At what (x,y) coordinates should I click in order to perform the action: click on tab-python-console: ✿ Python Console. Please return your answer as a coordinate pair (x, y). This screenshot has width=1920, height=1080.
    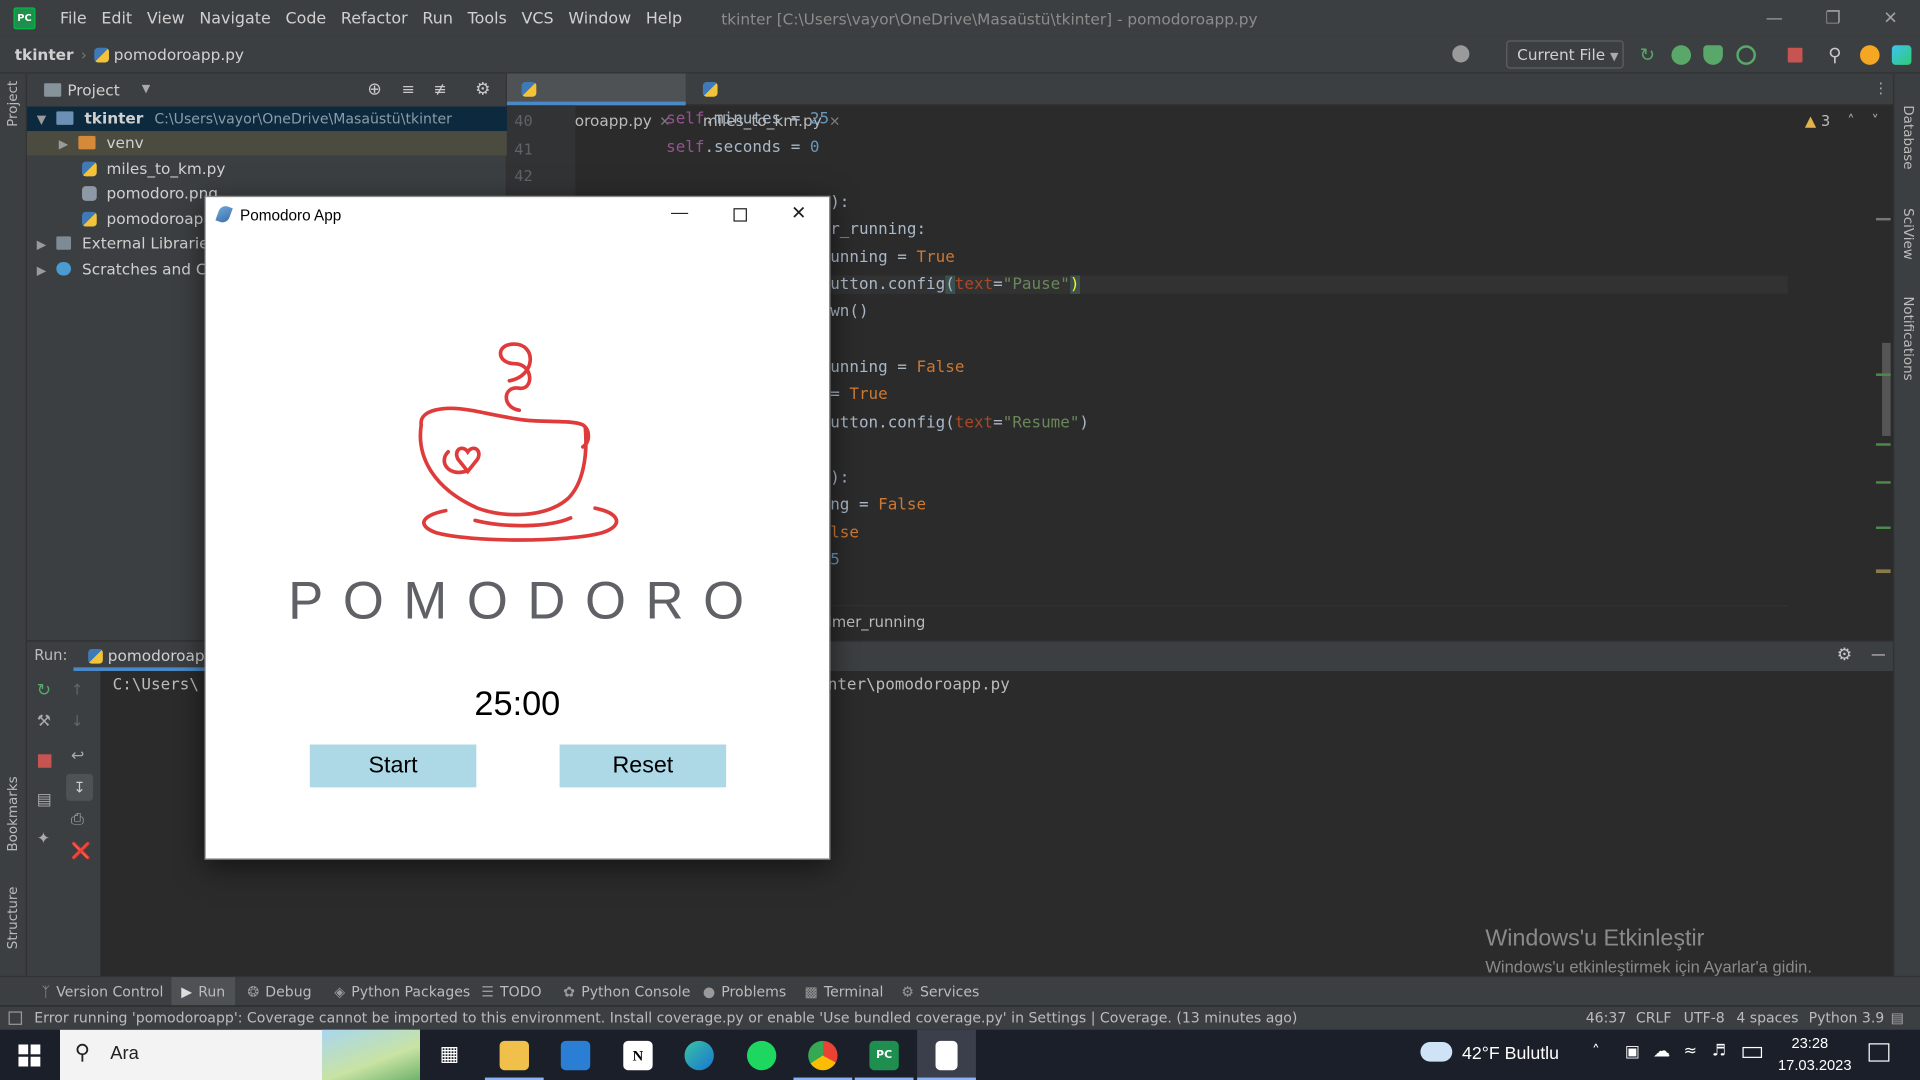
    Looking at the image, I should click on (626, 991).